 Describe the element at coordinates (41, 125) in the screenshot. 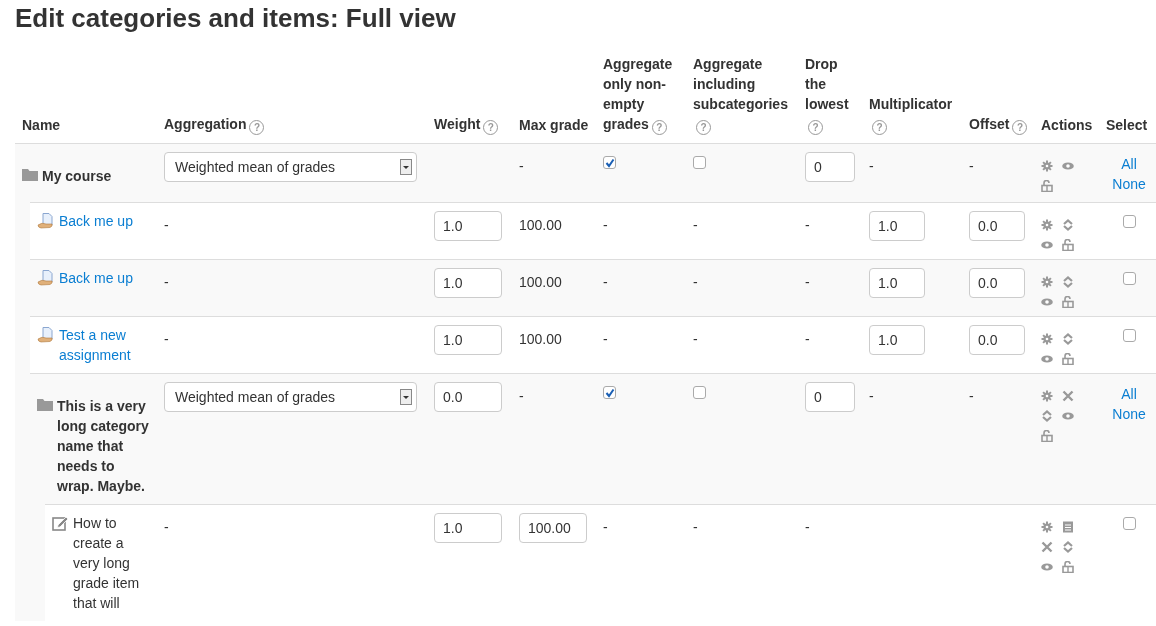

I see `column-header: Name` at that location.